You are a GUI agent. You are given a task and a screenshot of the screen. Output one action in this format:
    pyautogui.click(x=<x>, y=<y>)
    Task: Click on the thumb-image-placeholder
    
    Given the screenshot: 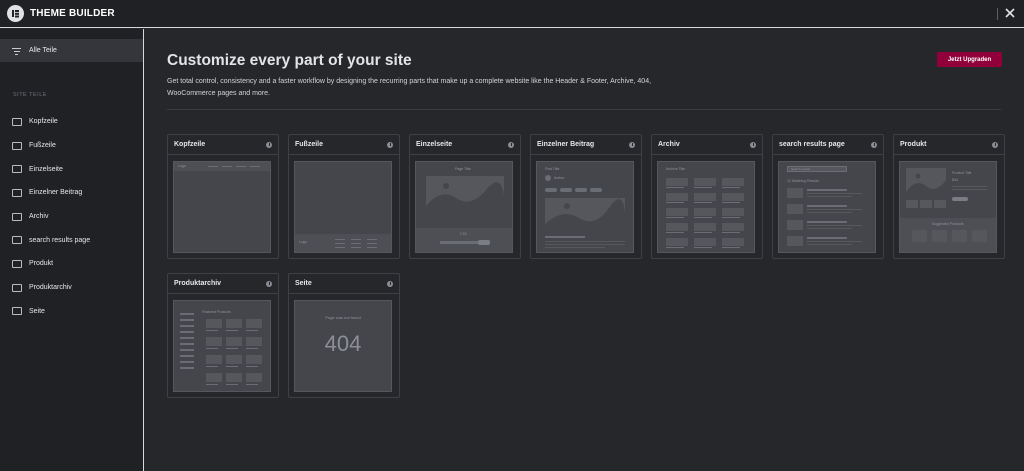 What is the action you would take?
    pyautogui.click(x=465, y=195)
    